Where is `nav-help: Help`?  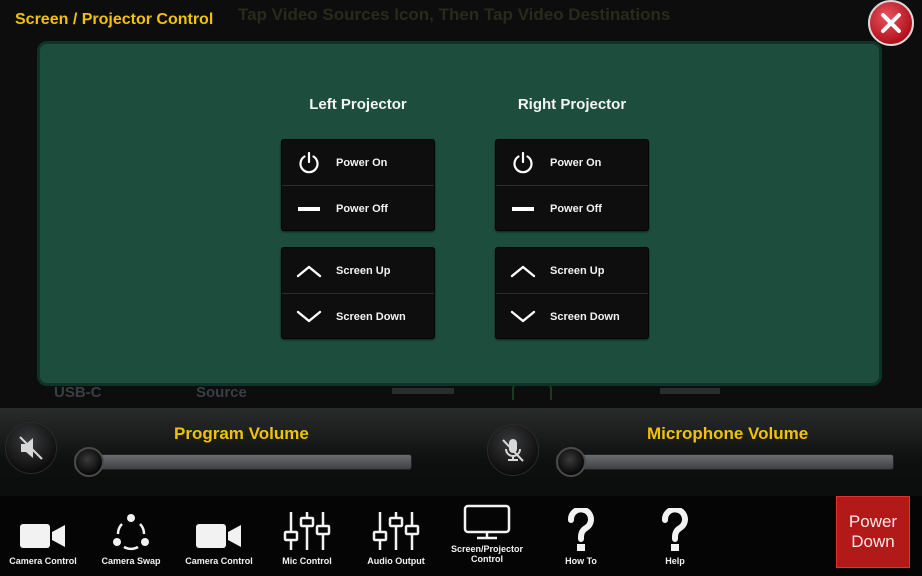 nav-help: Help is located at coordinates (675, 536).